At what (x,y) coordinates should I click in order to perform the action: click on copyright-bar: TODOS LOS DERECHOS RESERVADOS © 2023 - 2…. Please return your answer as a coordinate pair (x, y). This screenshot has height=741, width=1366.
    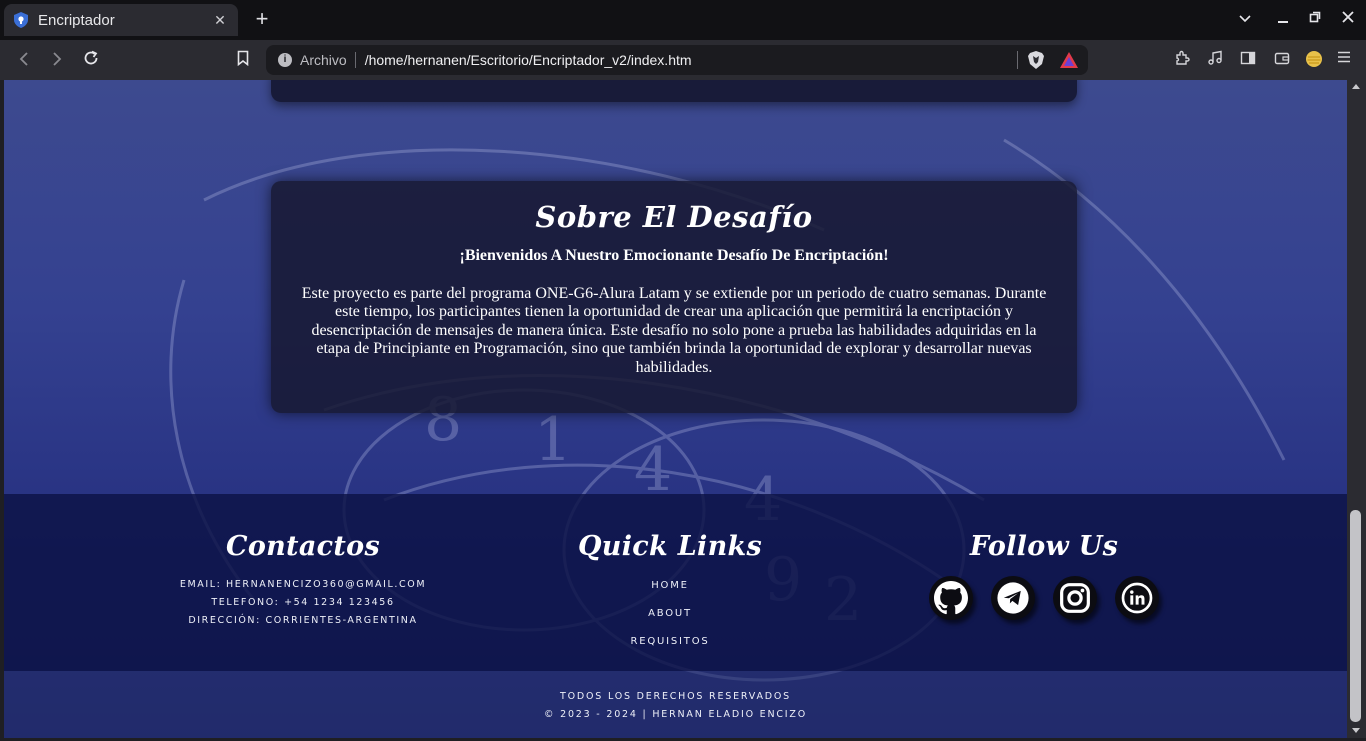
    Looking at the image, I should click on (675, 704).